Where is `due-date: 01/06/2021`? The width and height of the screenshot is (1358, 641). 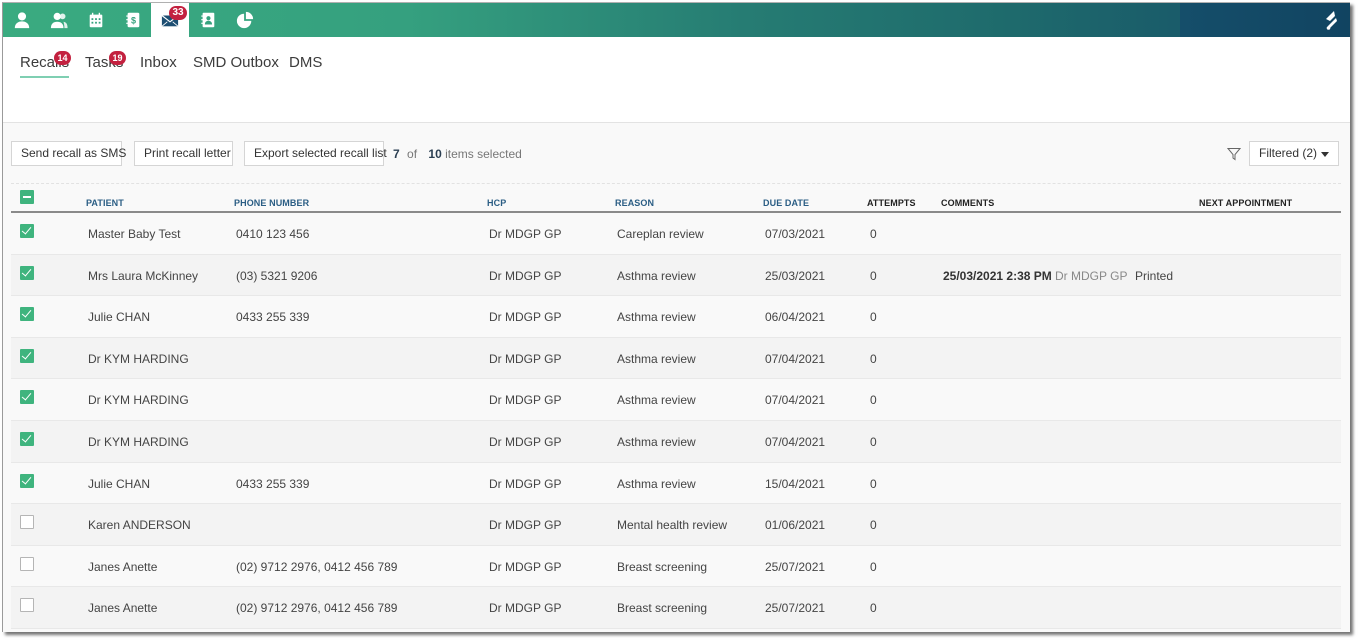 due-date: 01/06/2021 is located at coordinates (795, 525).